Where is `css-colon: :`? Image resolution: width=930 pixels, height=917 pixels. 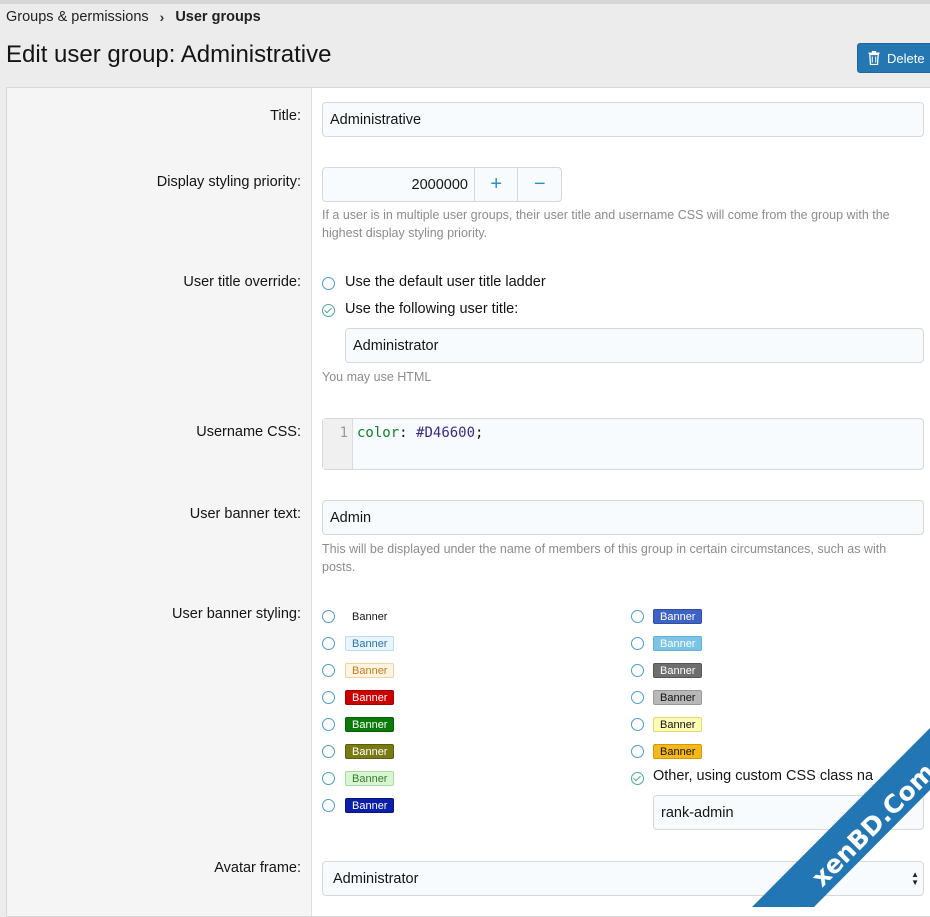 css-colon: : is located at coordinates (403, 433).